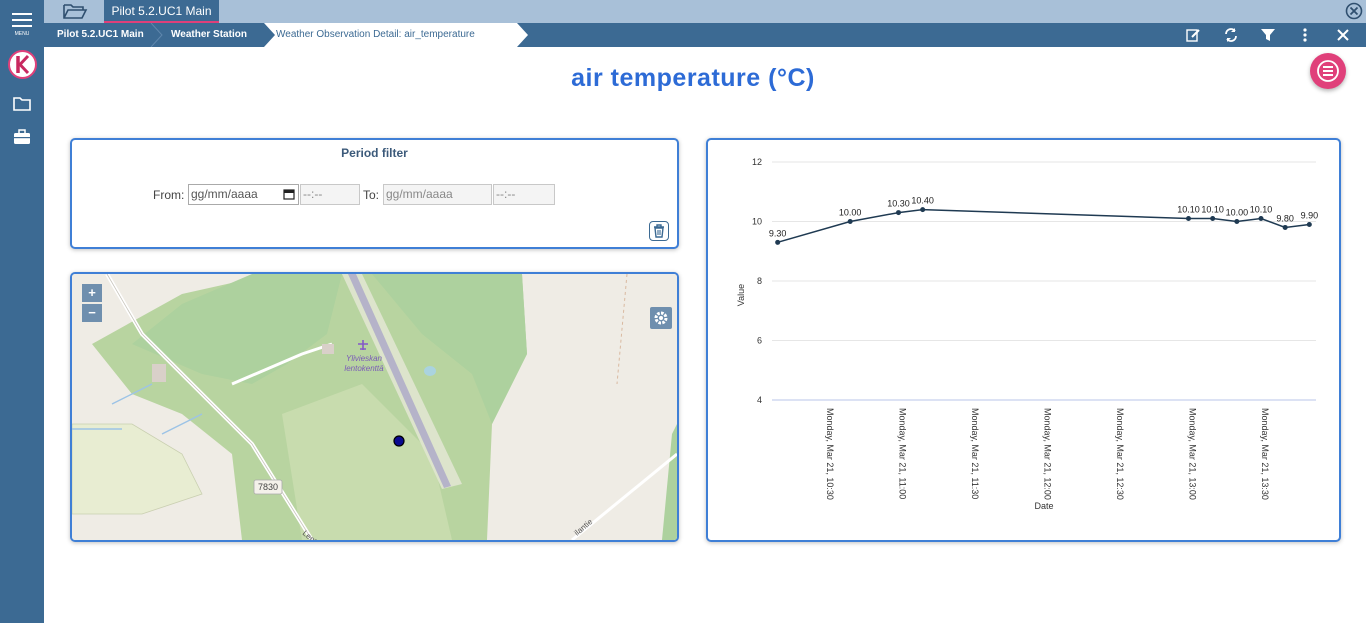  Describe the element at coordinates (1354, 11) in the screenshot. I see `close-circle-icon` at that location.